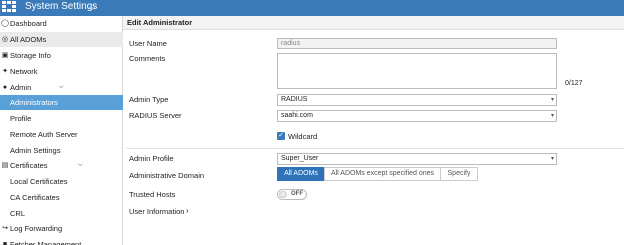  What do you see at coordinates (5, 243) in the screenshot?
I see `fetcher-icon: ■` at bounding box center [5, 243].